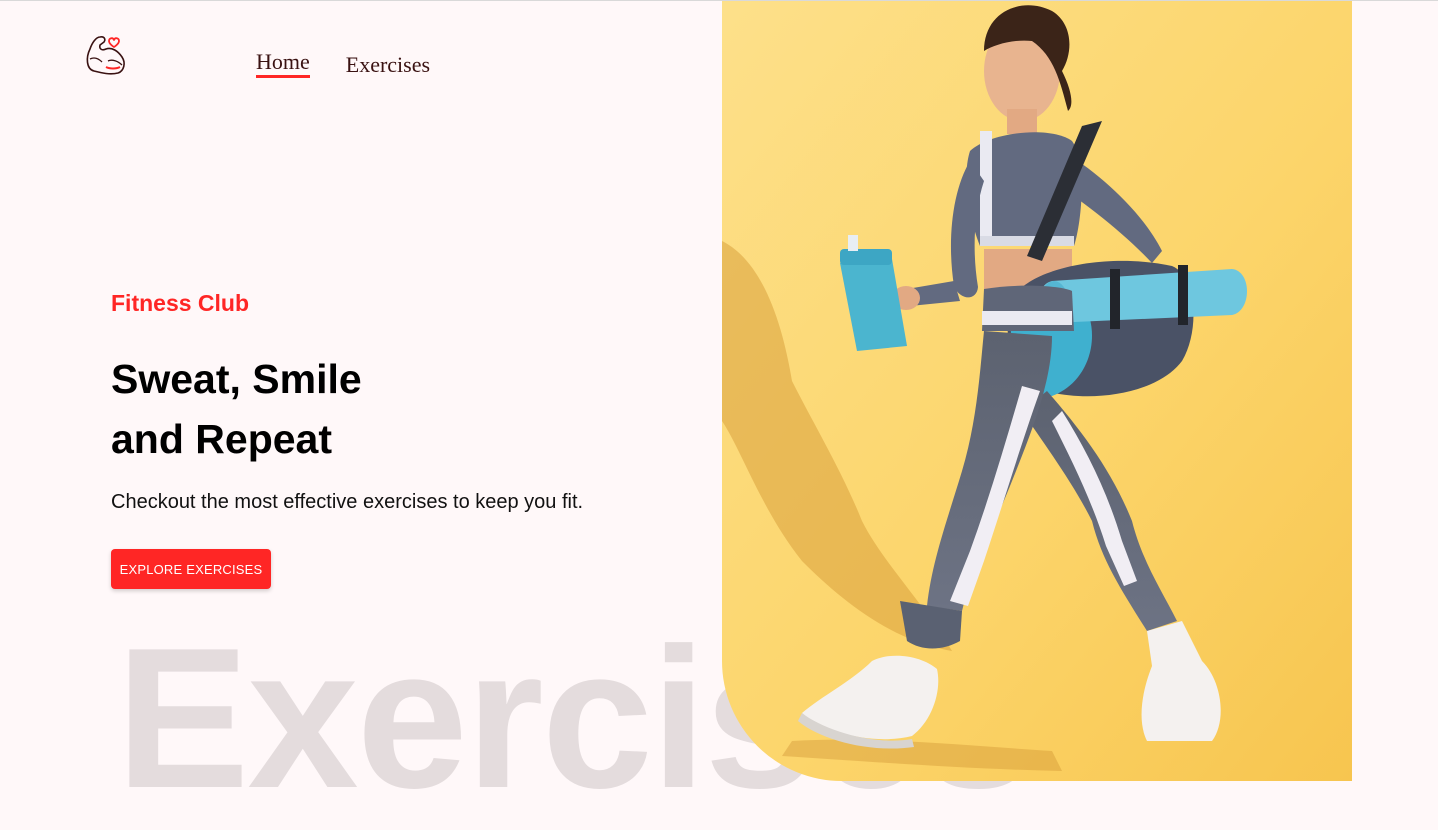 This screenshot has height=830, width=1438. What do you see at coordinates (221, 439) in the screenshot?
I see `hero-headline-line-2: and Repeat` at bounding box center [221, 439].